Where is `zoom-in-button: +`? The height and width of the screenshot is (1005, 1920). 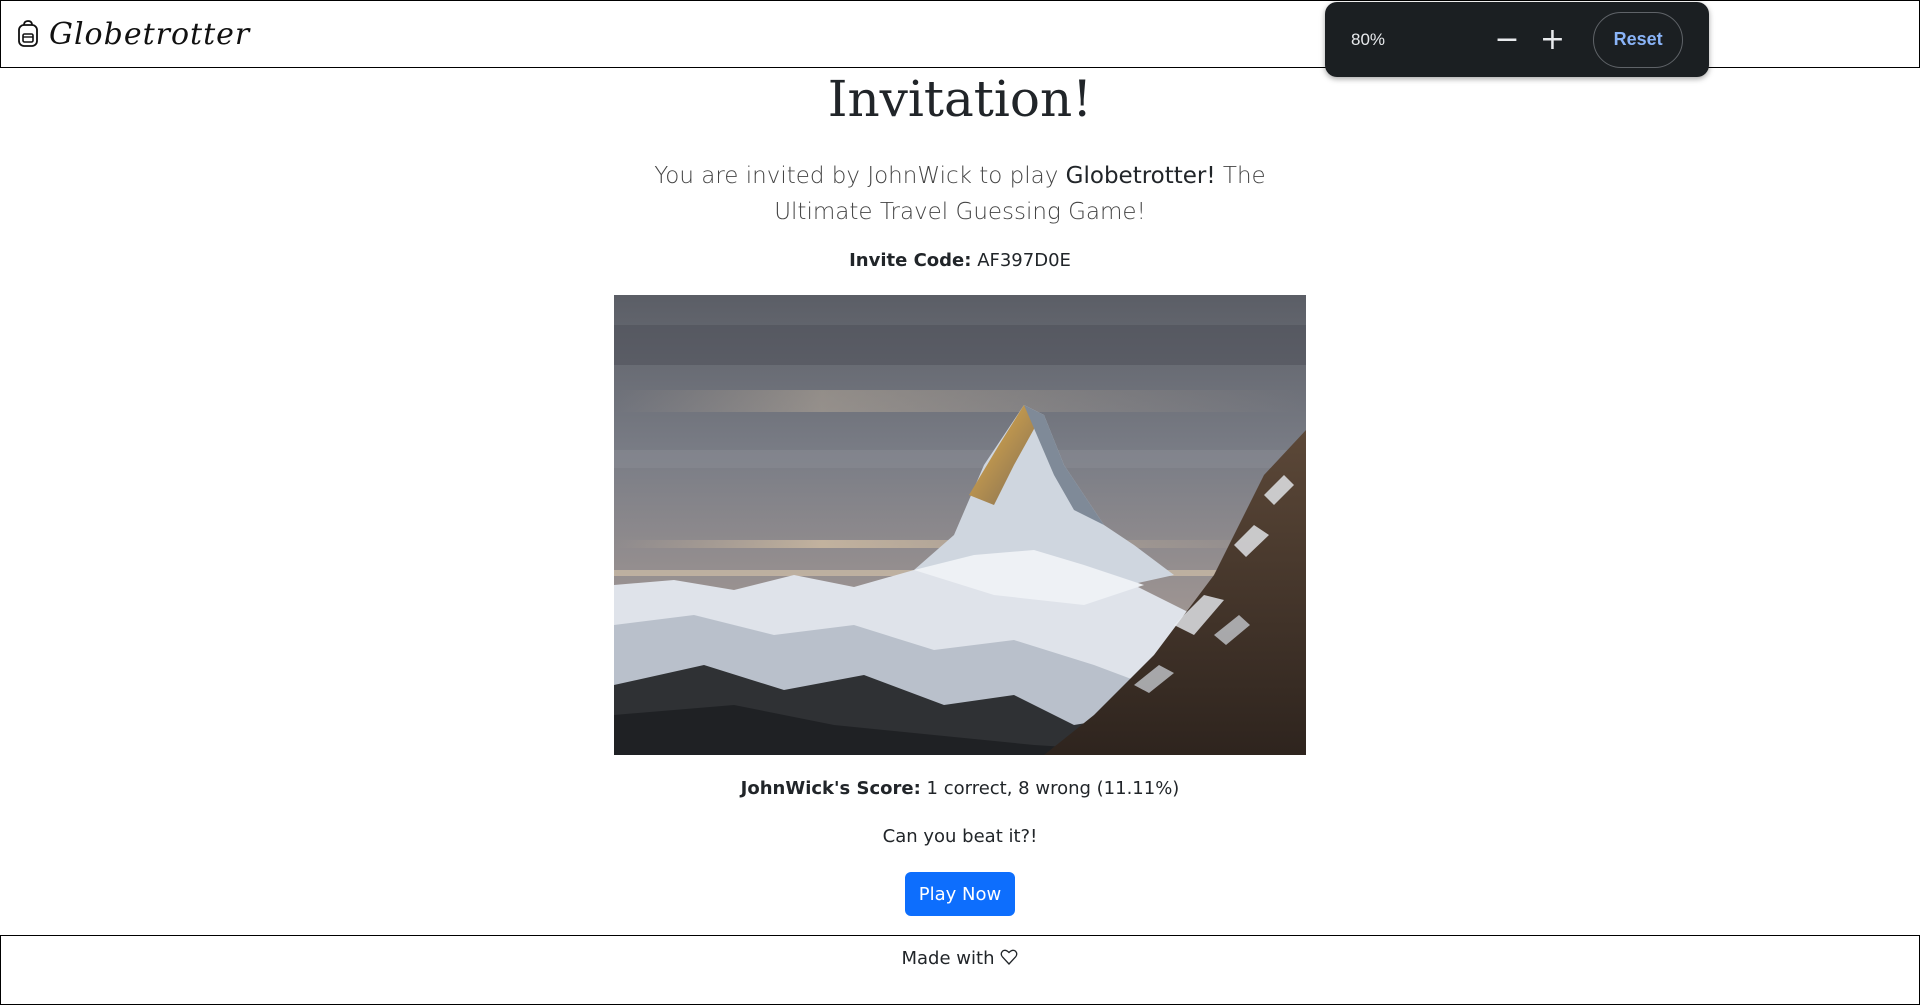 zoom-in-button: + is located at coordinates (1553, 40).